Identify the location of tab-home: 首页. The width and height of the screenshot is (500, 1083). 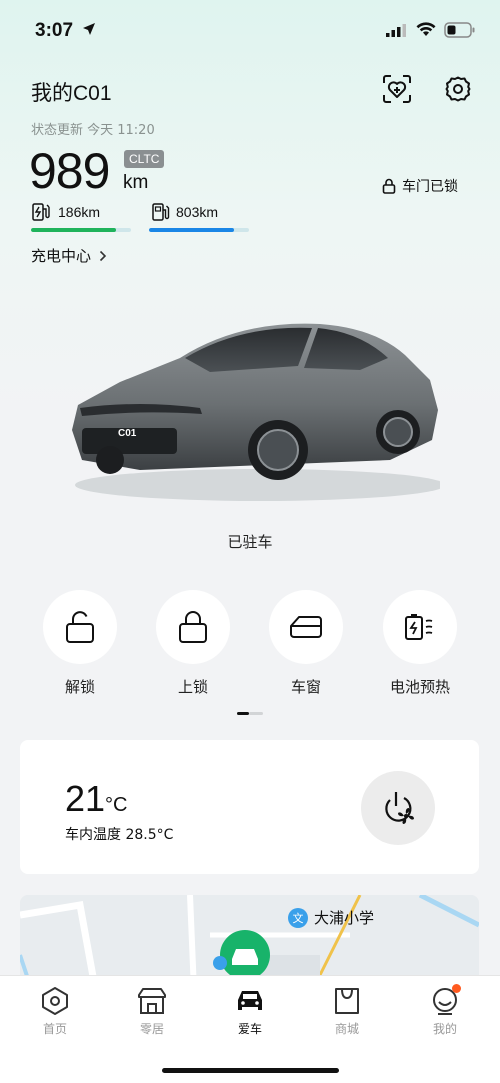
(55, 1010).